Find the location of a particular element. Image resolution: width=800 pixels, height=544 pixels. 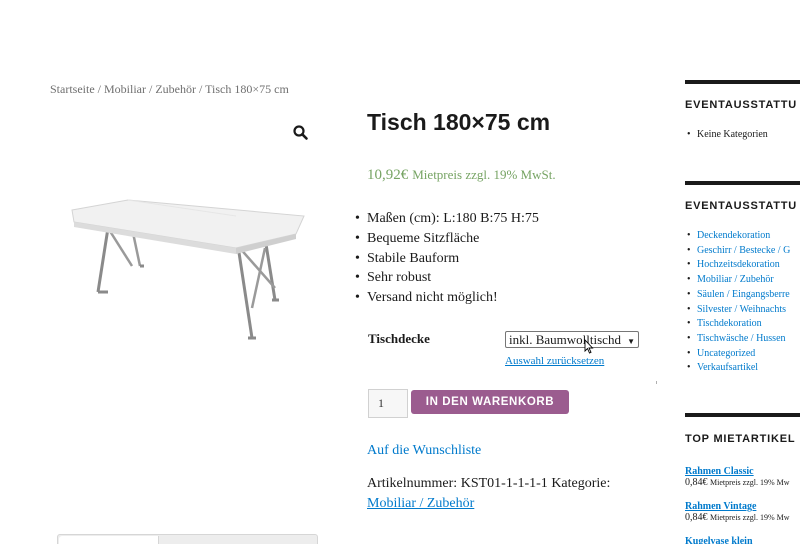

list-item: Bequeme Sitzfläche is located at coordinates (447, 239).